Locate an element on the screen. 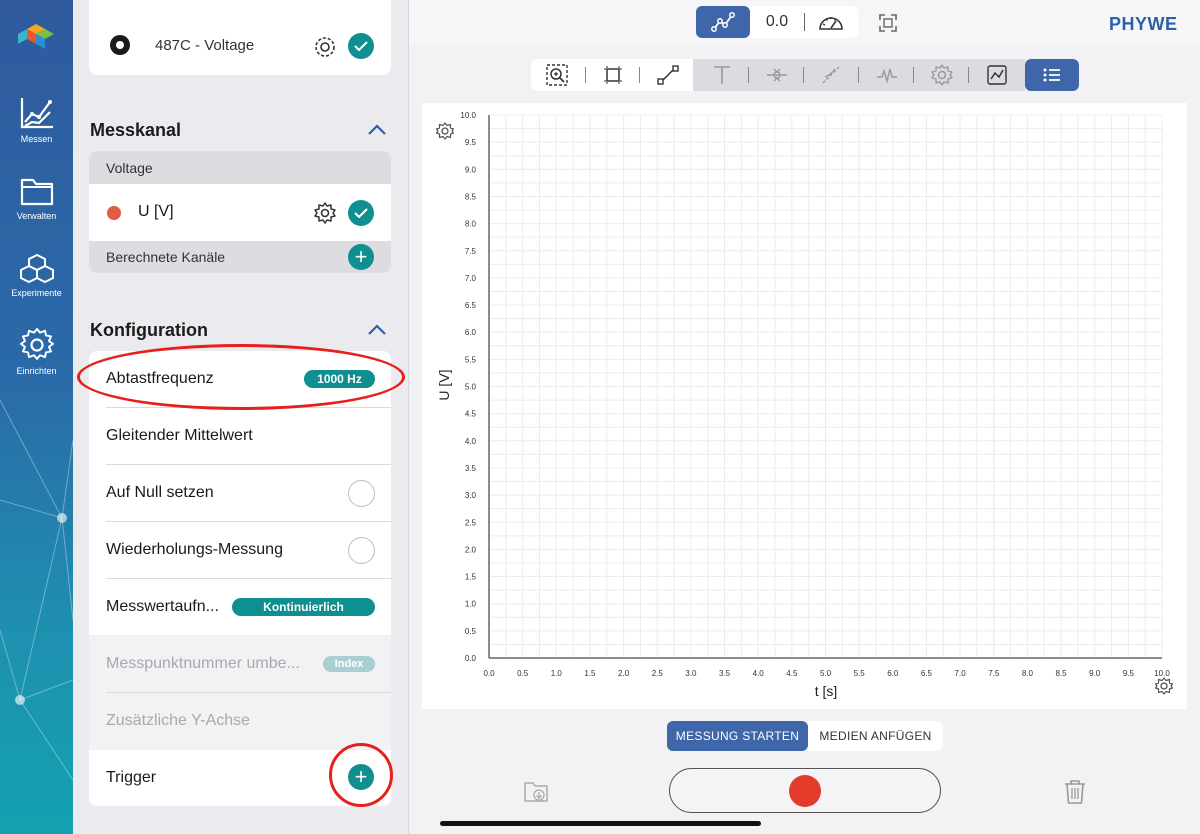 The height and width of the screenshot is (834, 1200). fullscreen-icon is located at coordinates (888, 23).